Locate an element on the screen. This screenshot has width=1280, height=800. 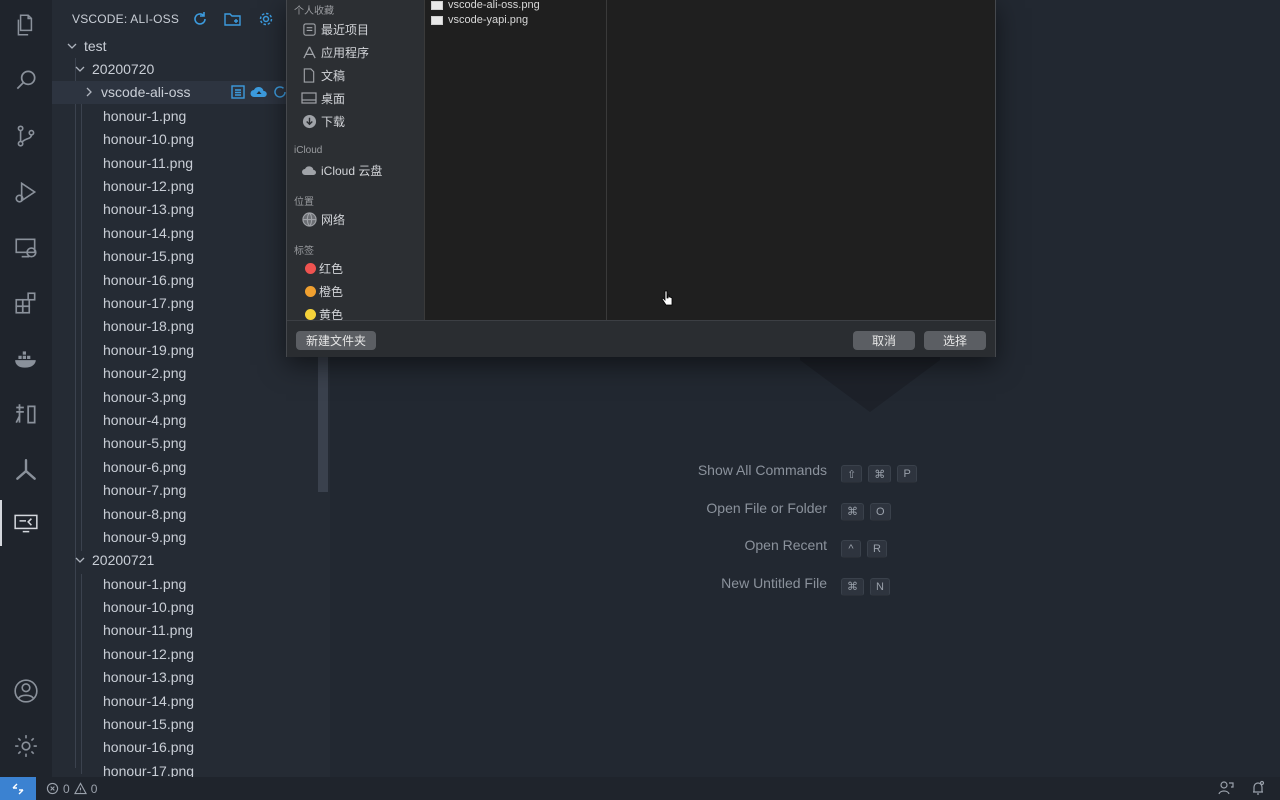
dialog-file-label: vscode-yapi.png is located at coordinates (488, 20).